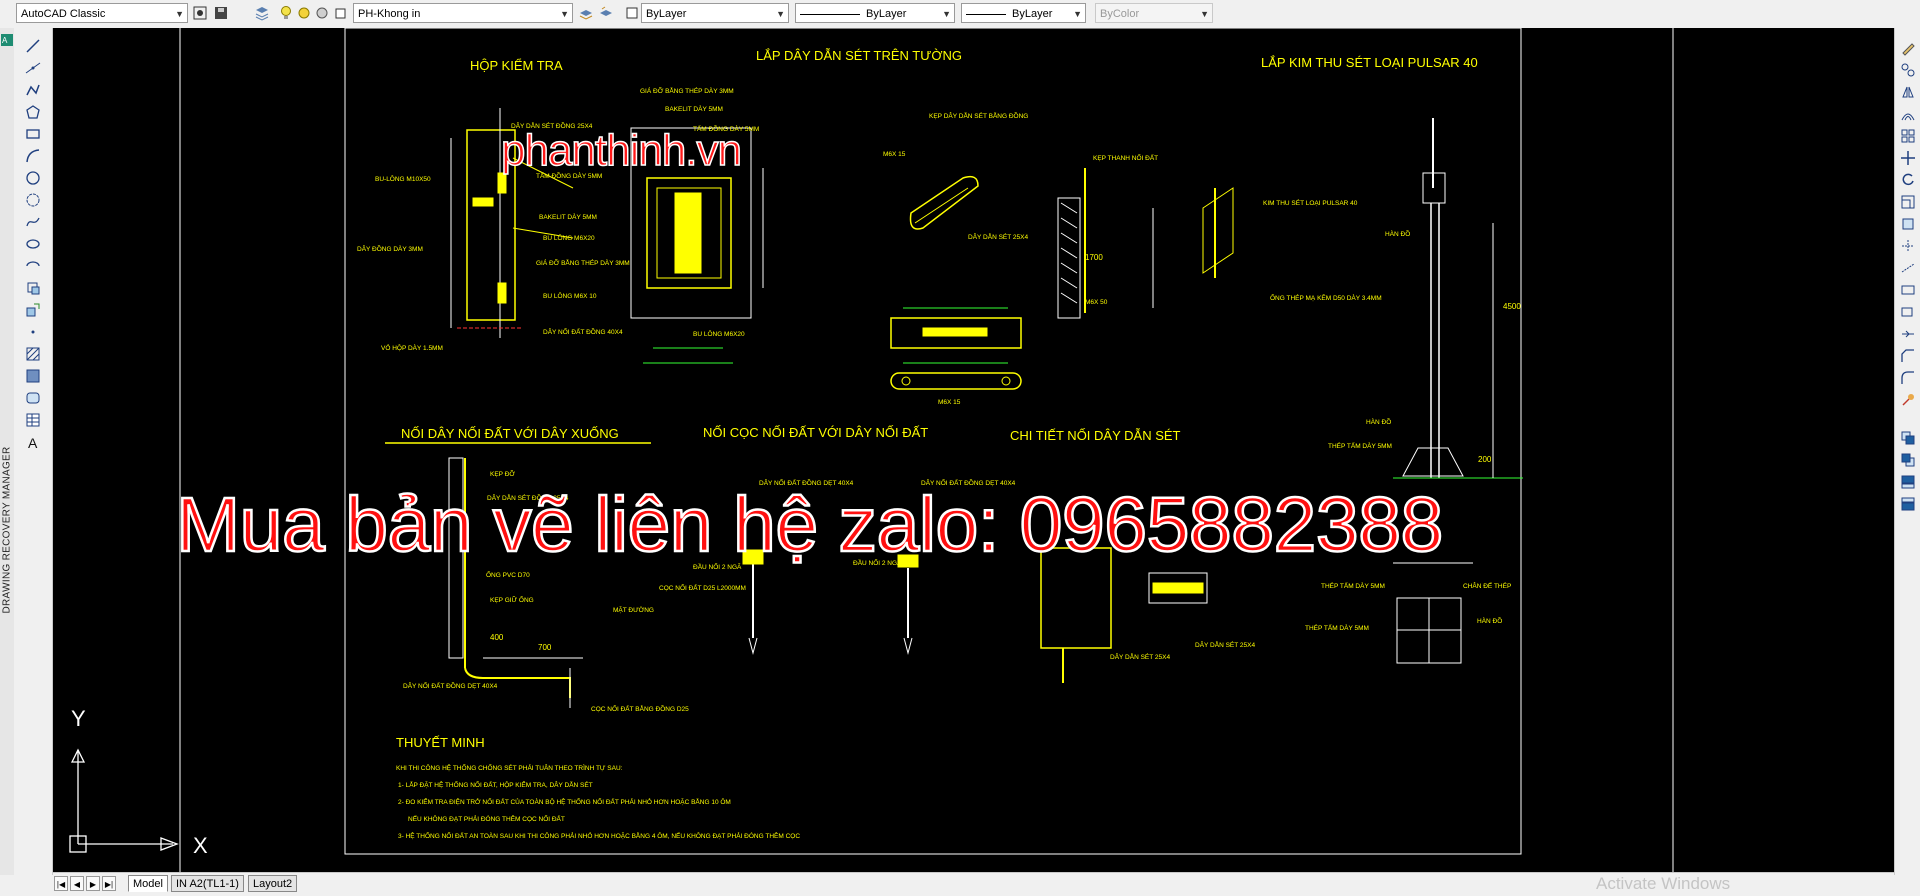  What do you see at coordinates (33, 398) in the screenshot?
I see `region-icon` at bounding box center [33, 398].